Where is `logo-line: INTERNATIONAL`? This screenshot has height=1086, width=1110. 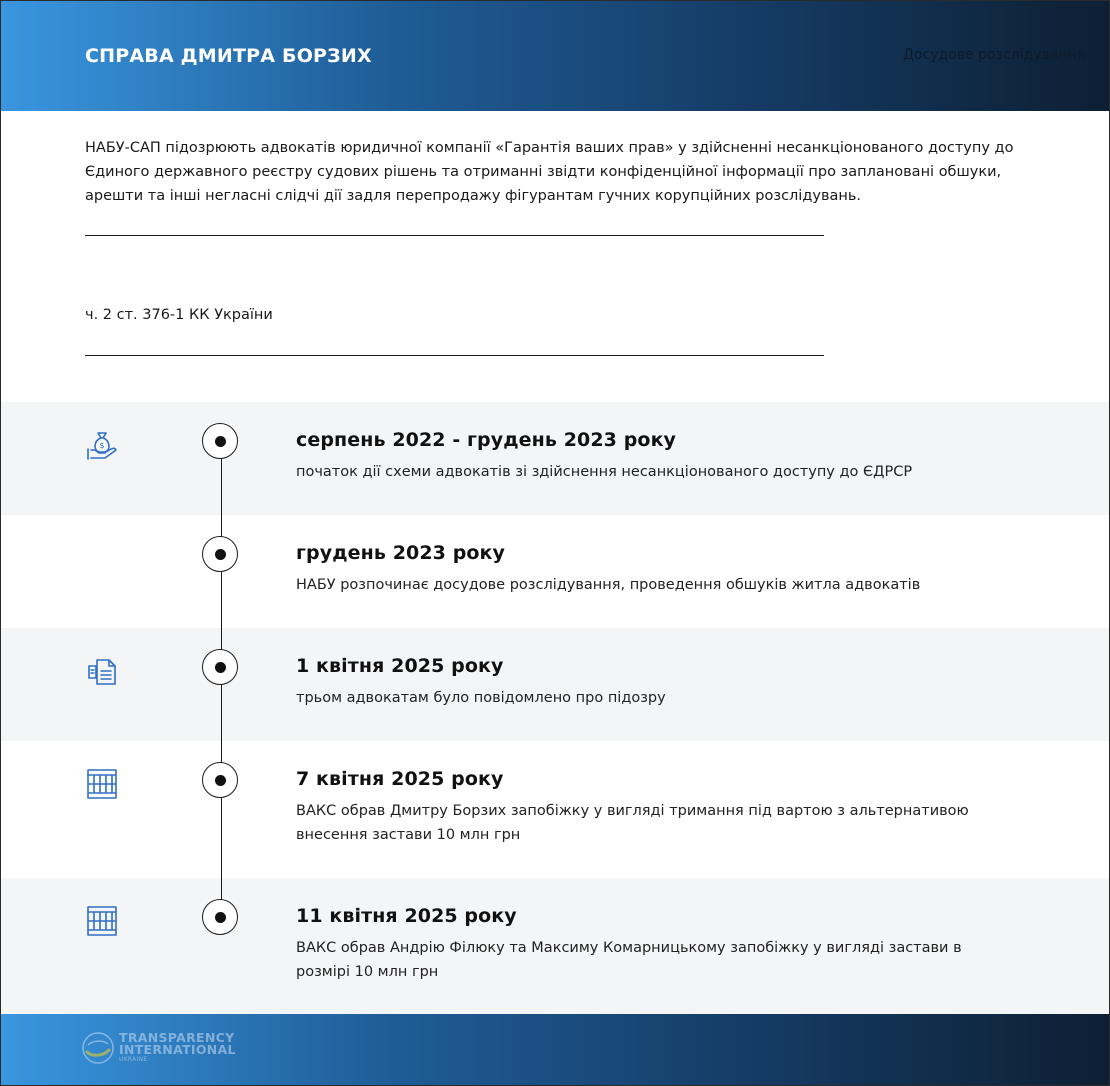
logo-line: INTERNATIONAL is located at coordinates (177, 1049).